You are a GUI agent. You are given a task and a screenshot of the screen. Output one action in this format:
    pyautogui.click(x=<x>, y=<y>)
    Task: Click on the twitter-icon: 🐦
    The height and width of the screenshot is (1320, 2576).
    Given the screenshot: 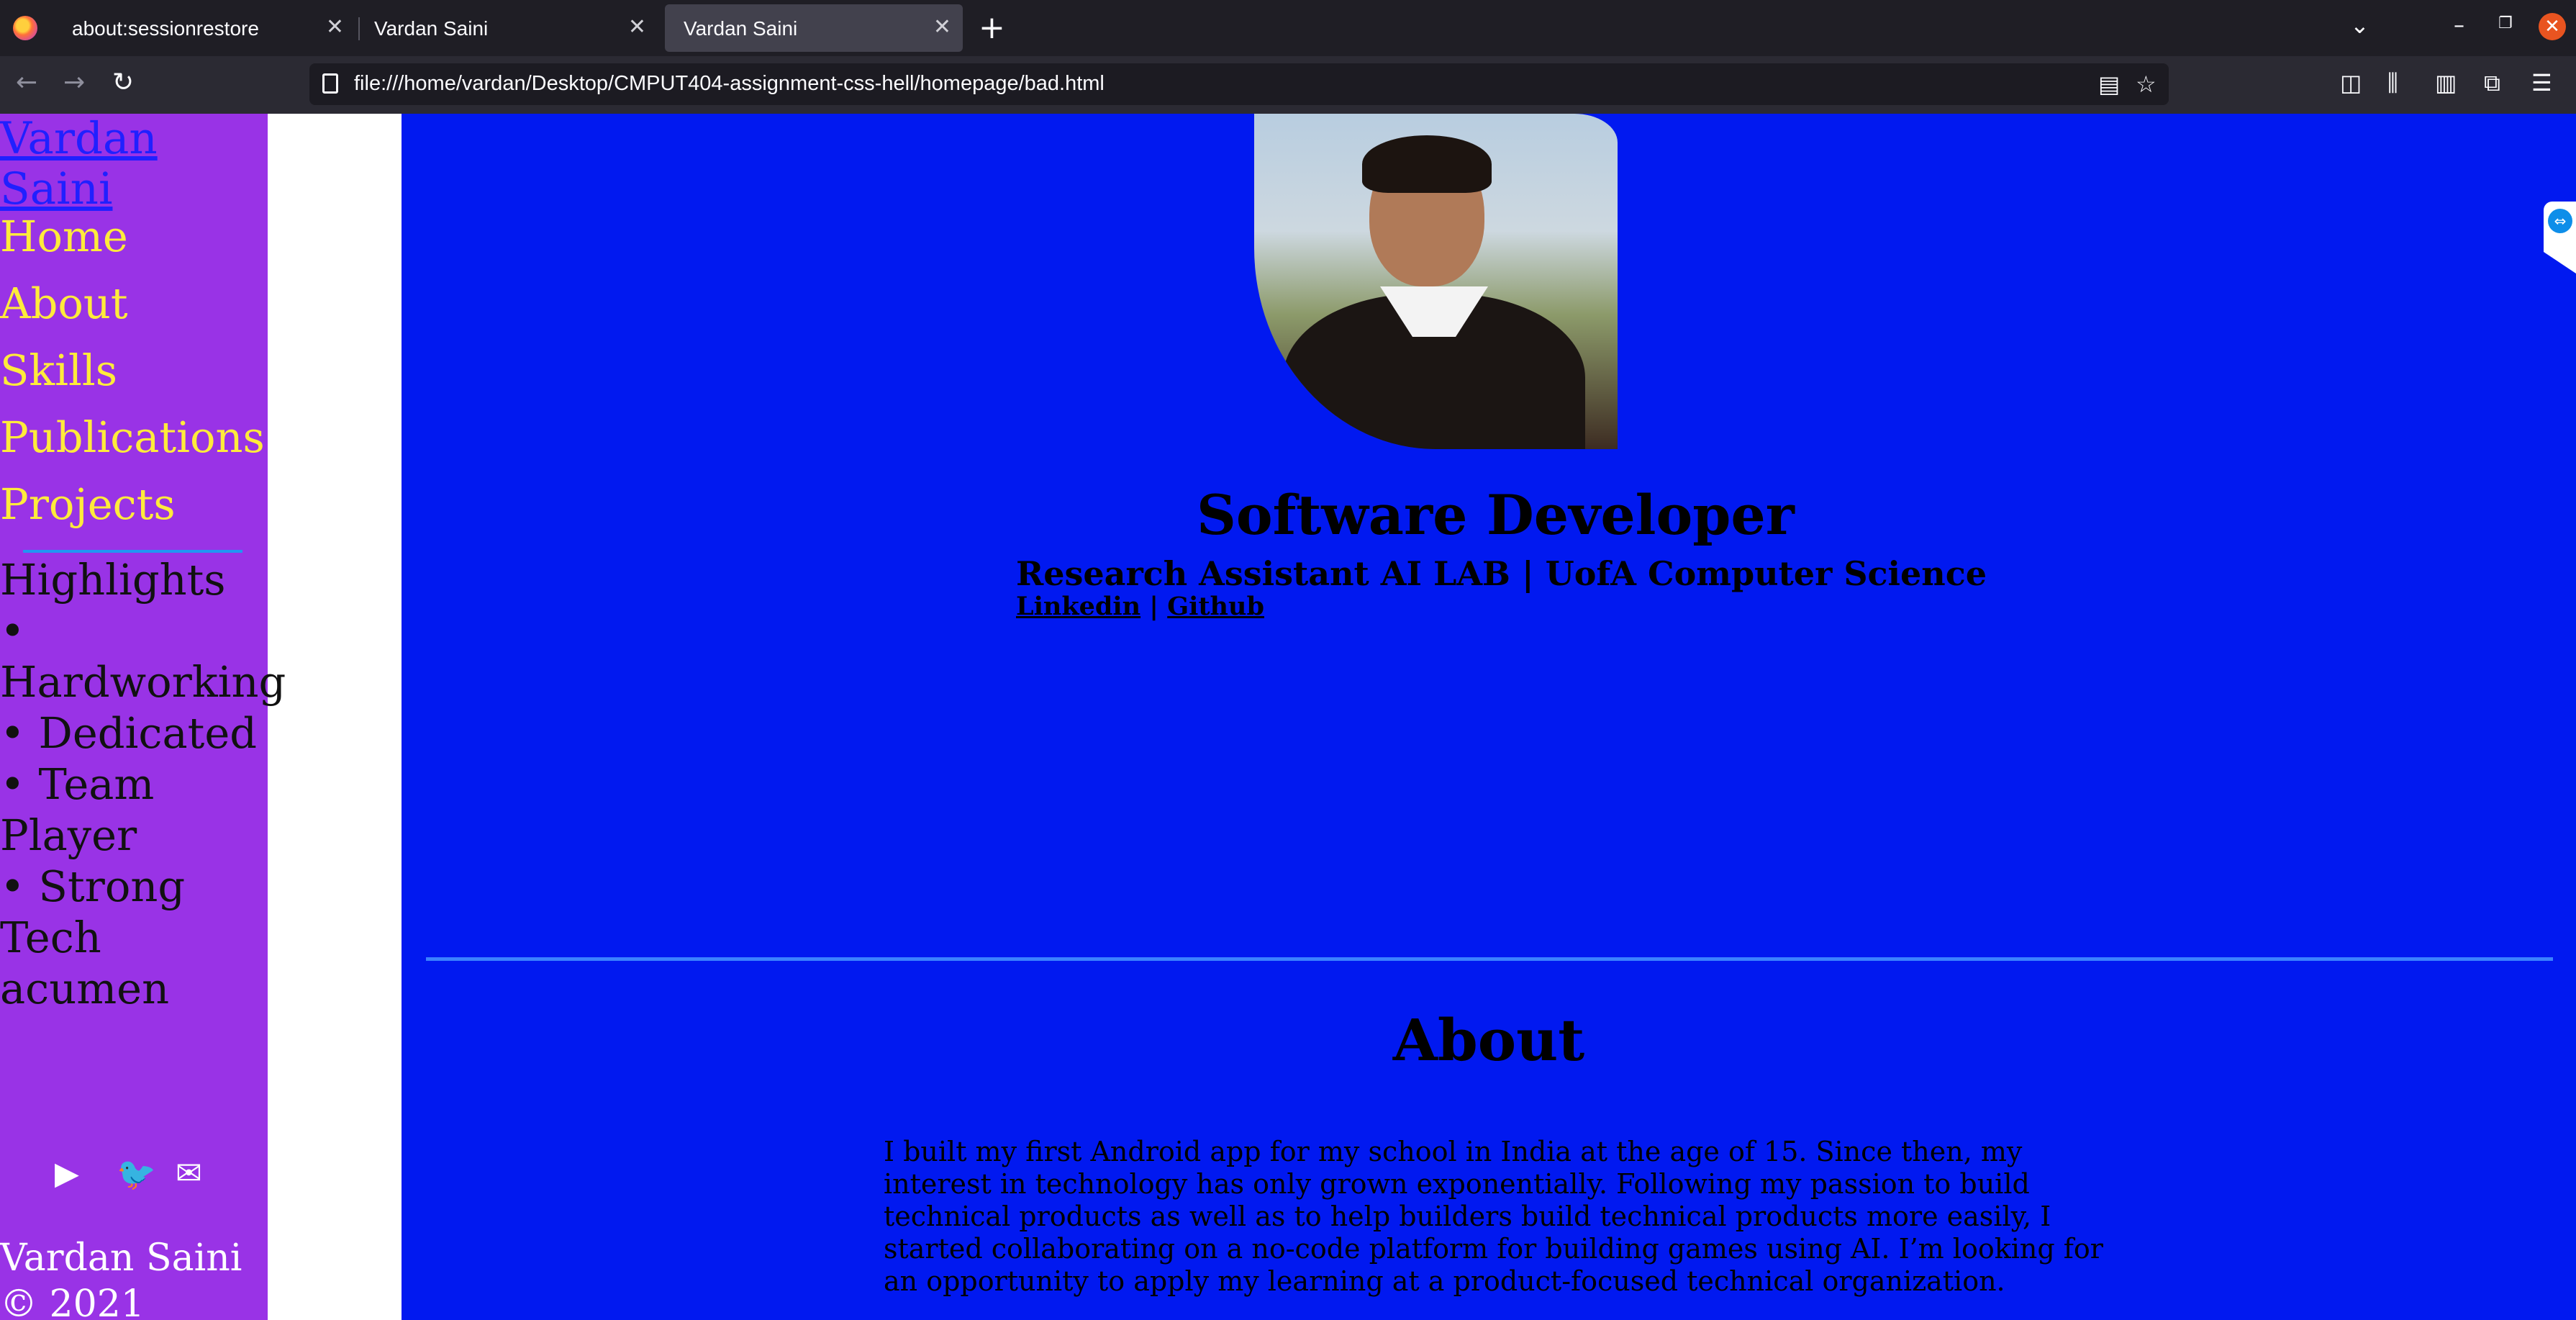 What is the action you would take?
    pyautogui.click(x=136, y=1174)
    